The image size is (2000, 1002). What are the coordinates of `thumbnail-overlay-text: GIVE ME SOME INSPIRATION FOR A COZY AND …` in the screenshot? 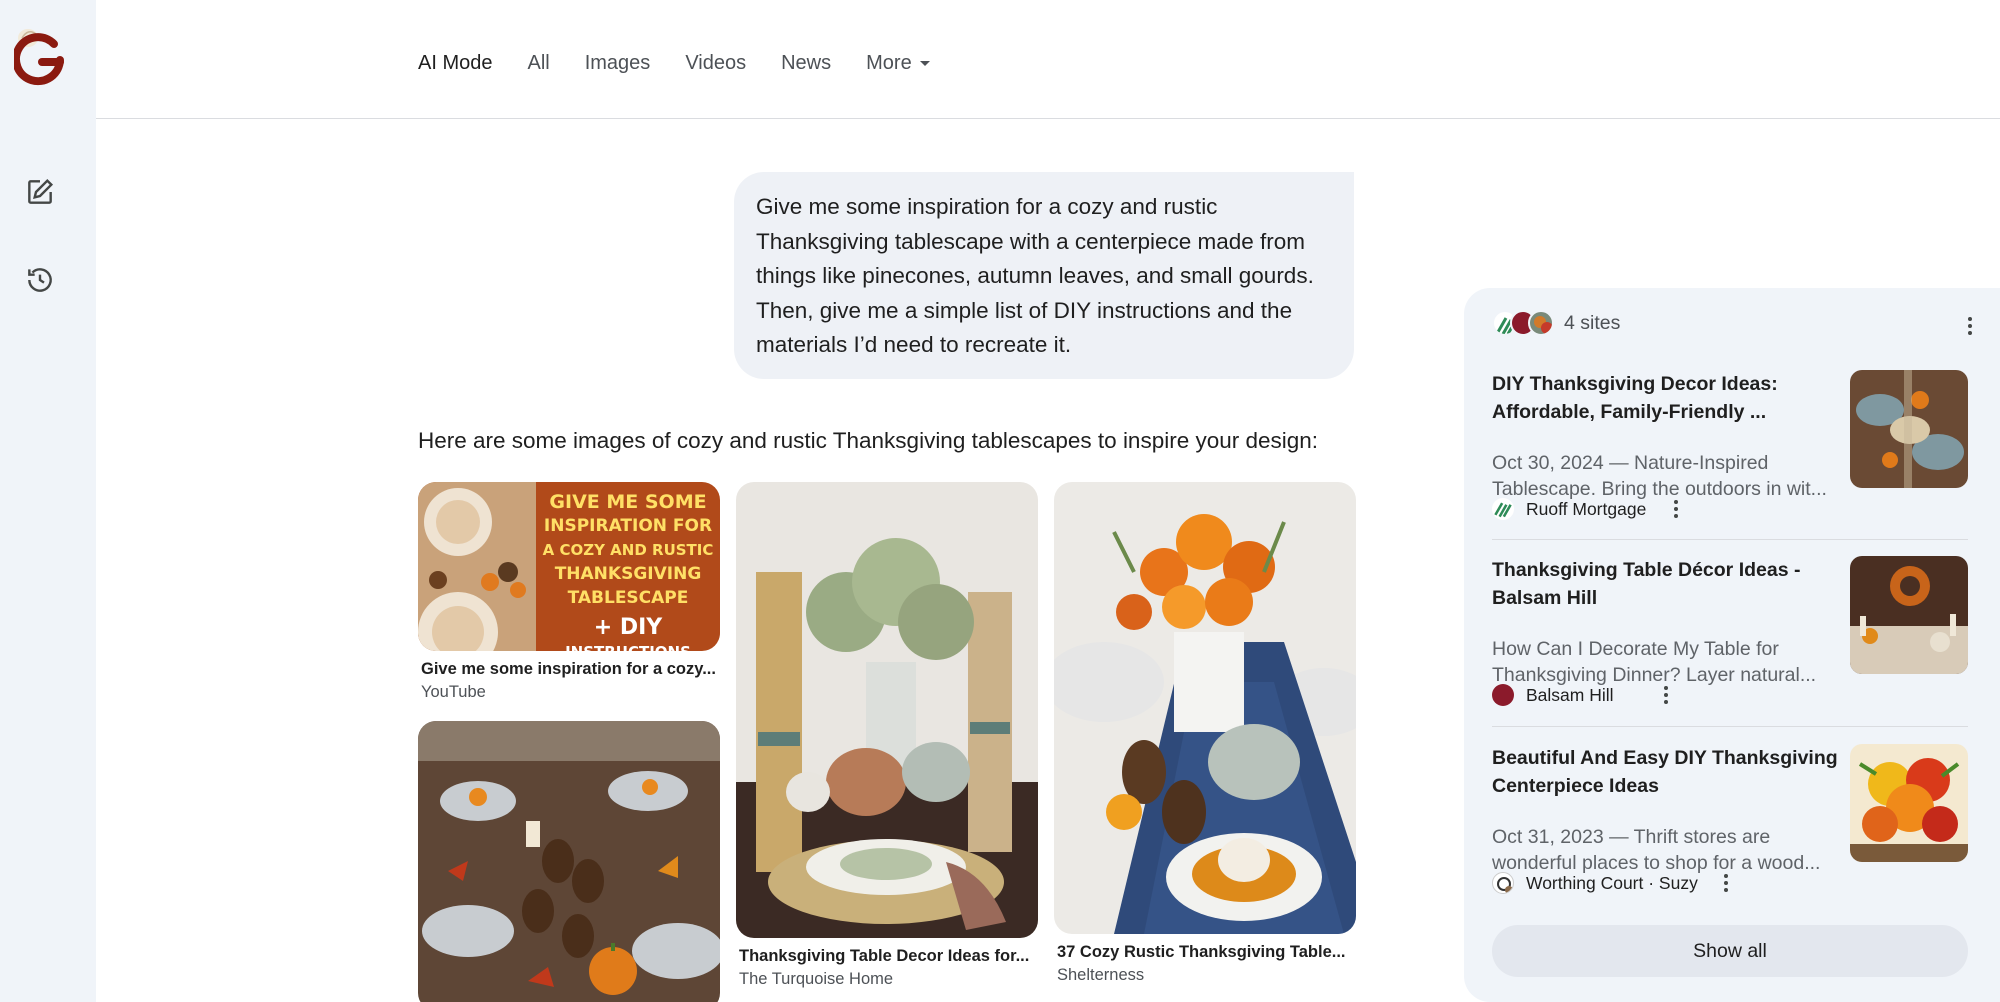 It's located at (628, 570).